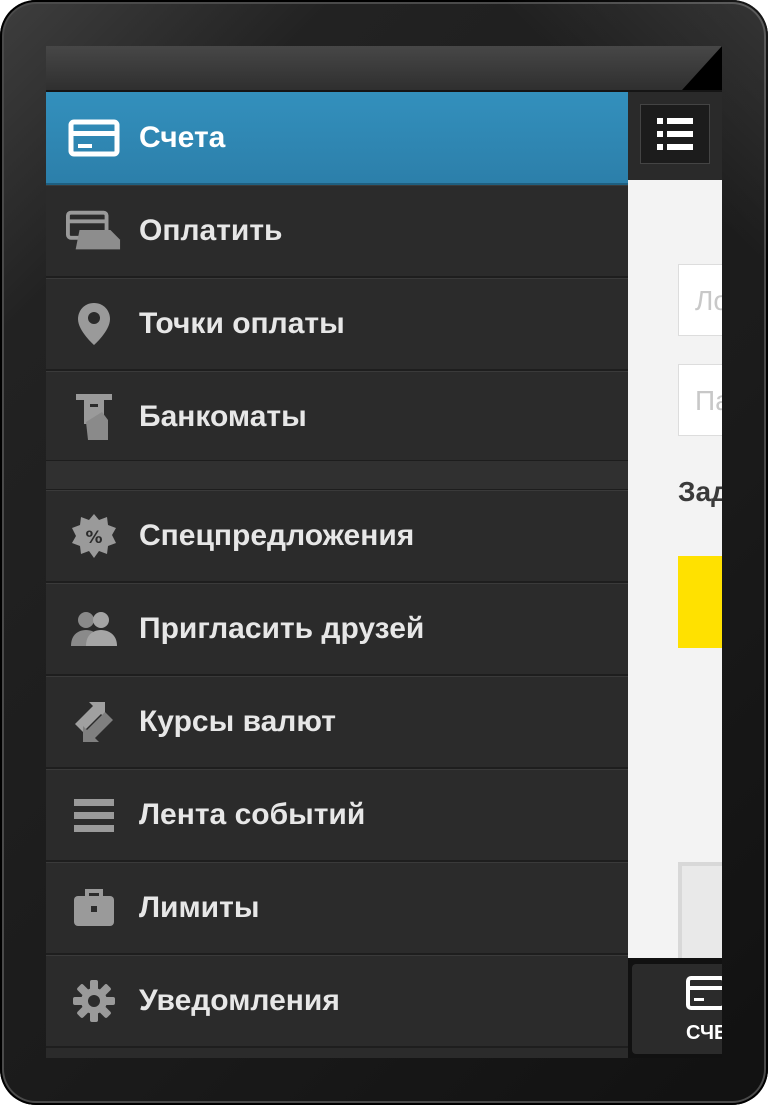  Describe the element at coordinates (94, 417) in the screenshot. I see `atm-icon` at that location.